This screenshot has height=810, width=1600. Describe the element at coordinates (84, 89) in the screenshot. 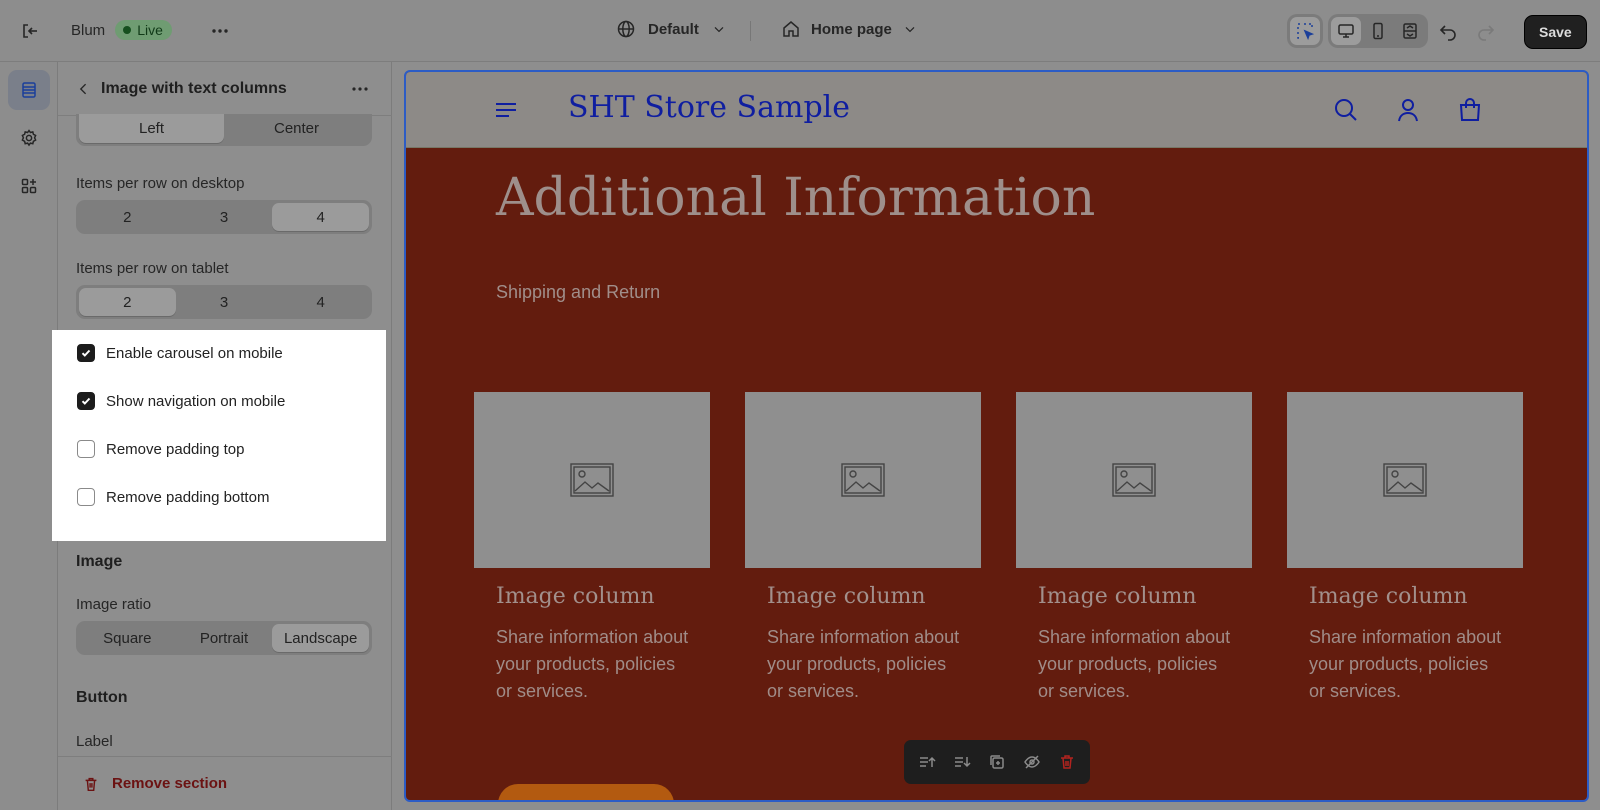

I see `back-arrow-icon` at that location.